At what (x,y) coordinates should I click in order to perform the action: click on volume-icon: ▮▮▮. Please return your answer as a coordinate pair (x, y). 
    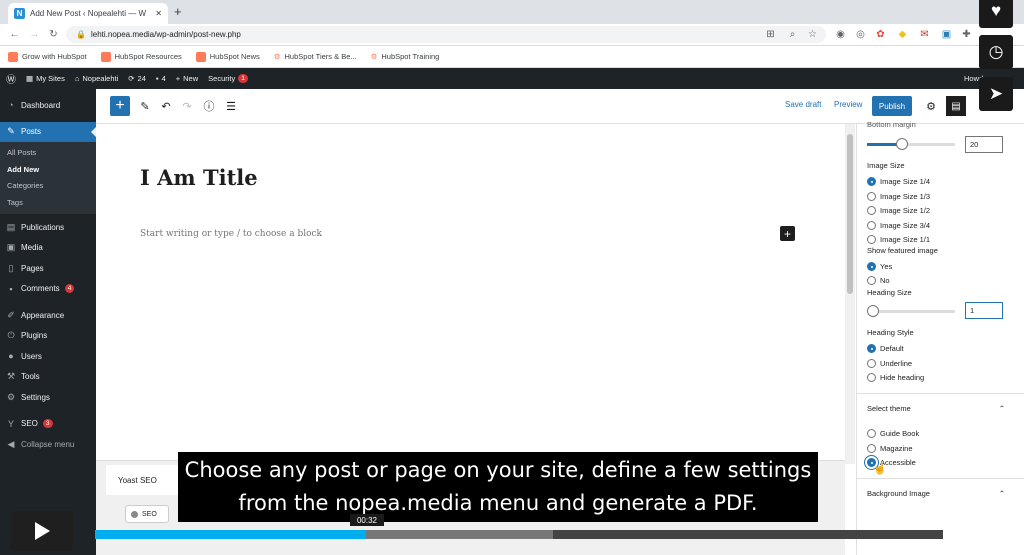
    Looking at the image, I should click on (955, 535).